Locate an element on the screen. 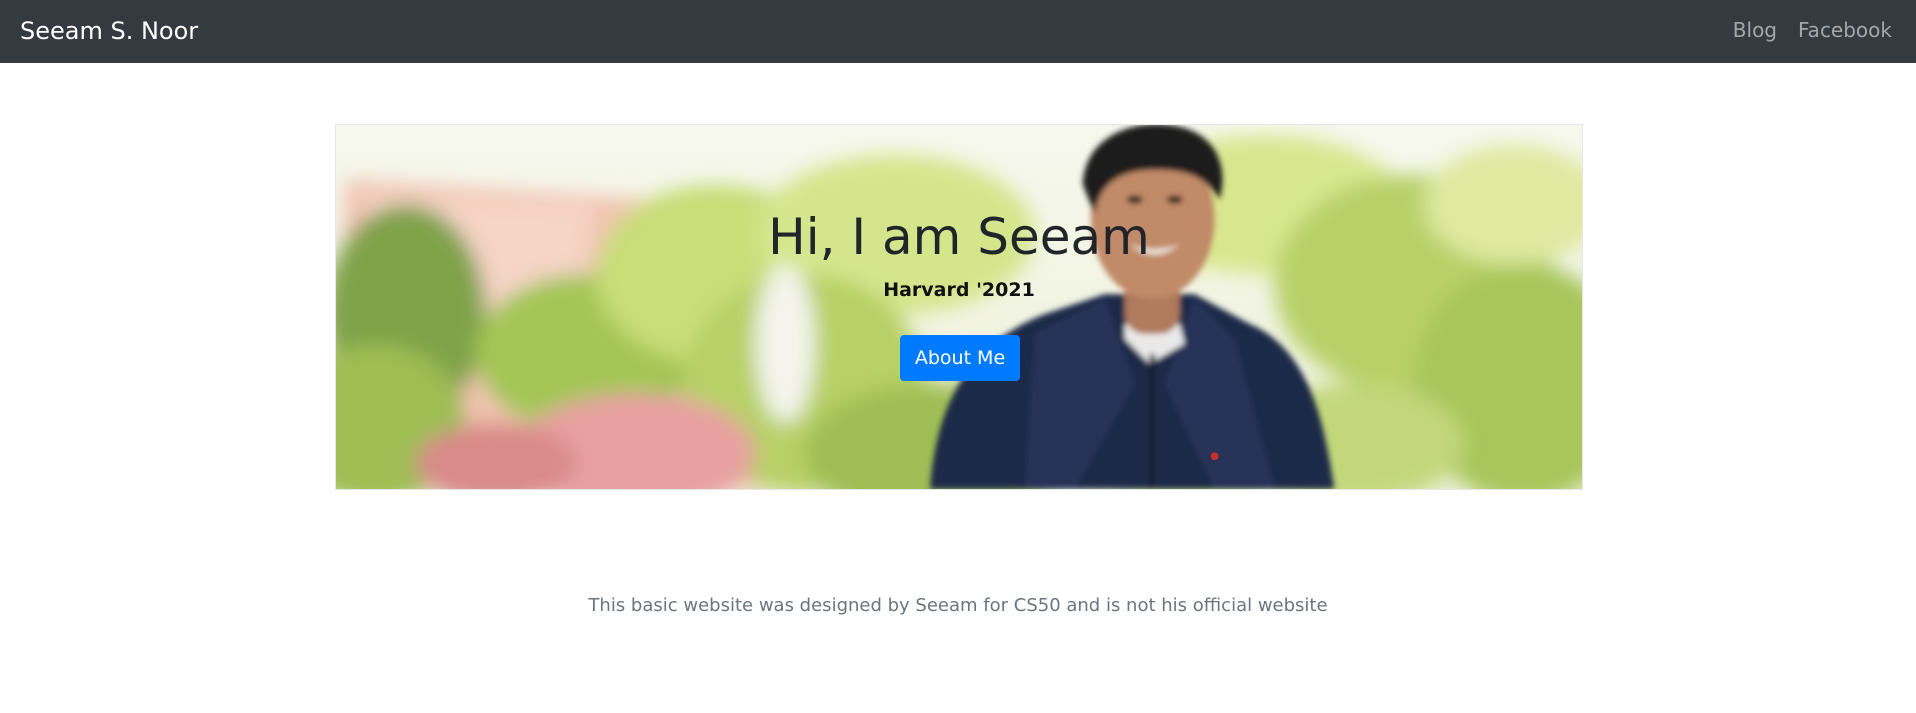 Image resolution: width=1916 pixels, height=713 pixels. nav-link-blog: Blog is located at coordinates (1755, 30).